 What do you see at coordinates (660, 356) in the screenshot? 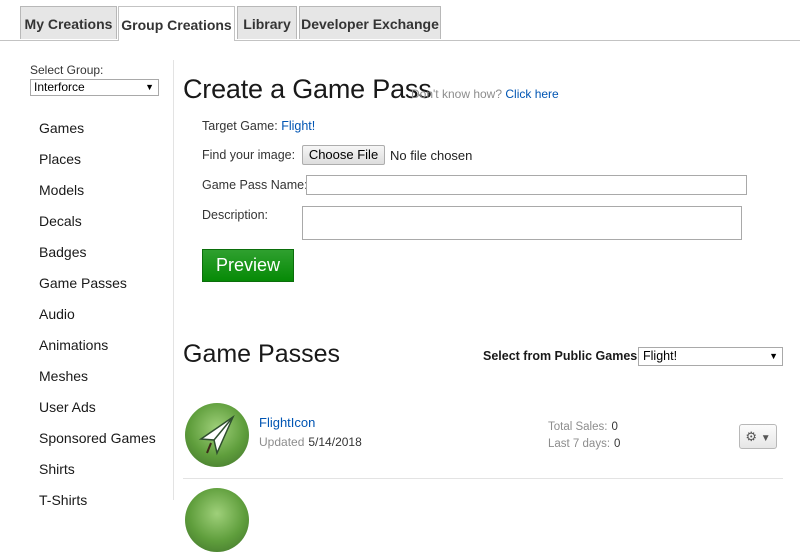
I see `public-games-value: Flight!` at bounding box center [660, 356].